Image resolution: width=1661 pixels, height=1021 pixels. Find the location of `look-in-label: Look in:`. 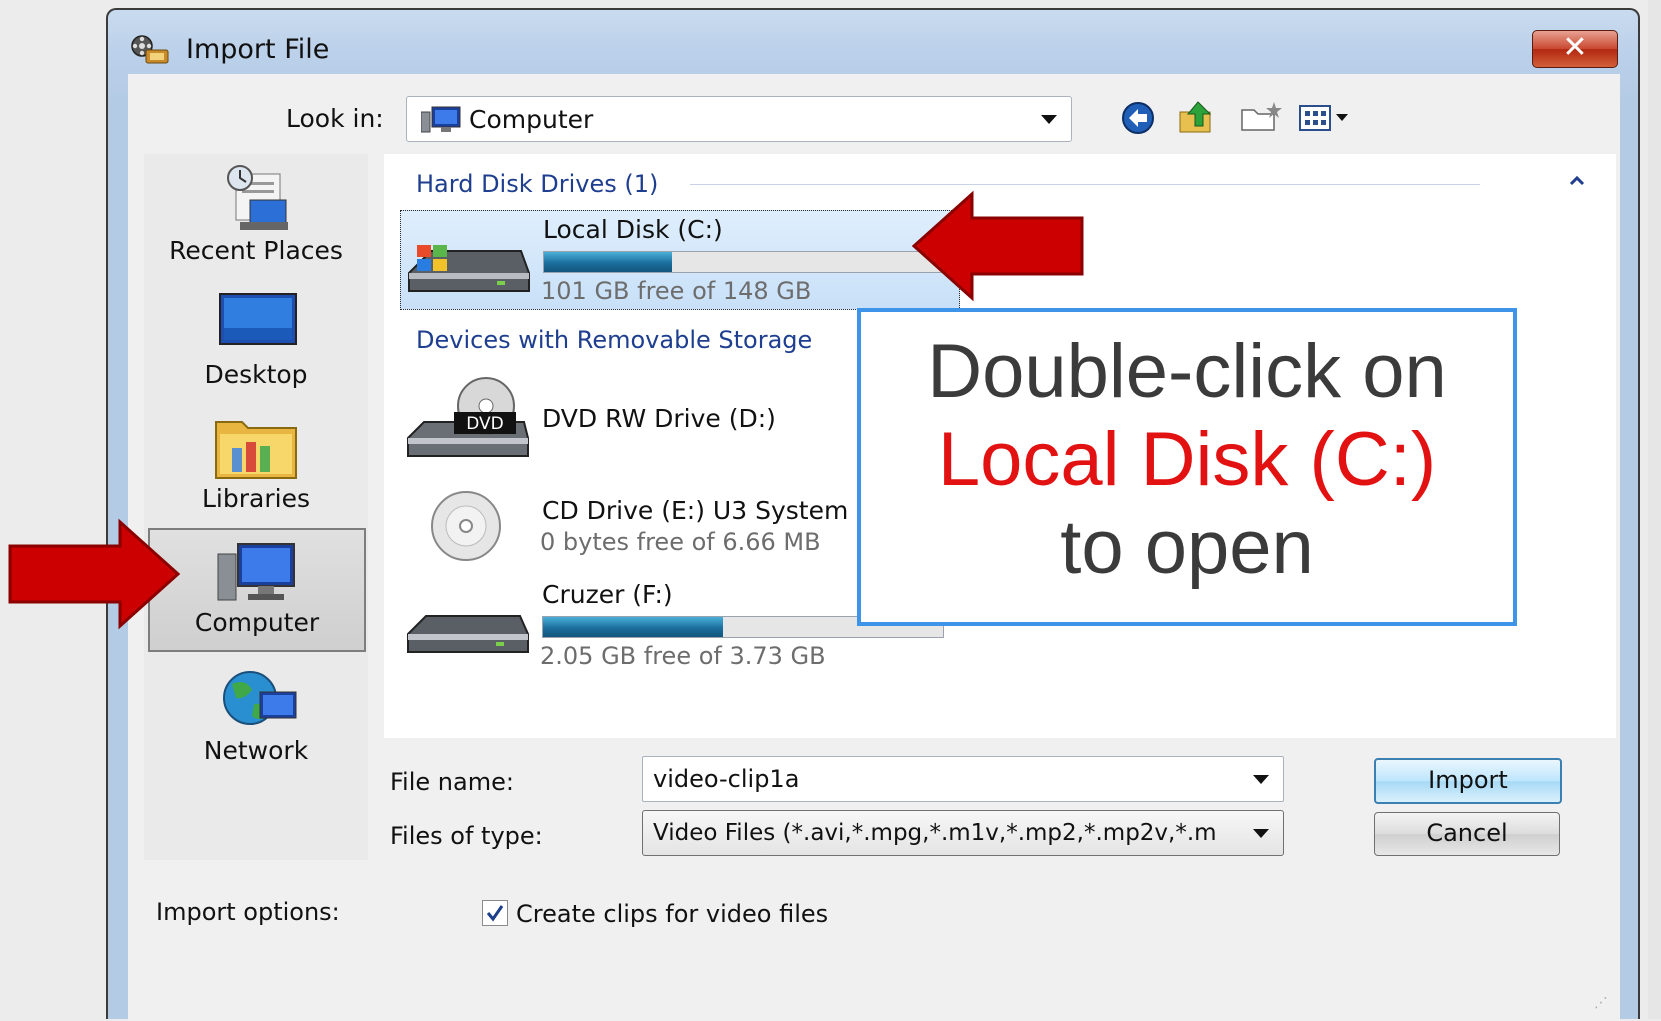

look-in-label: Look in: is located at coordinates (335, 118).